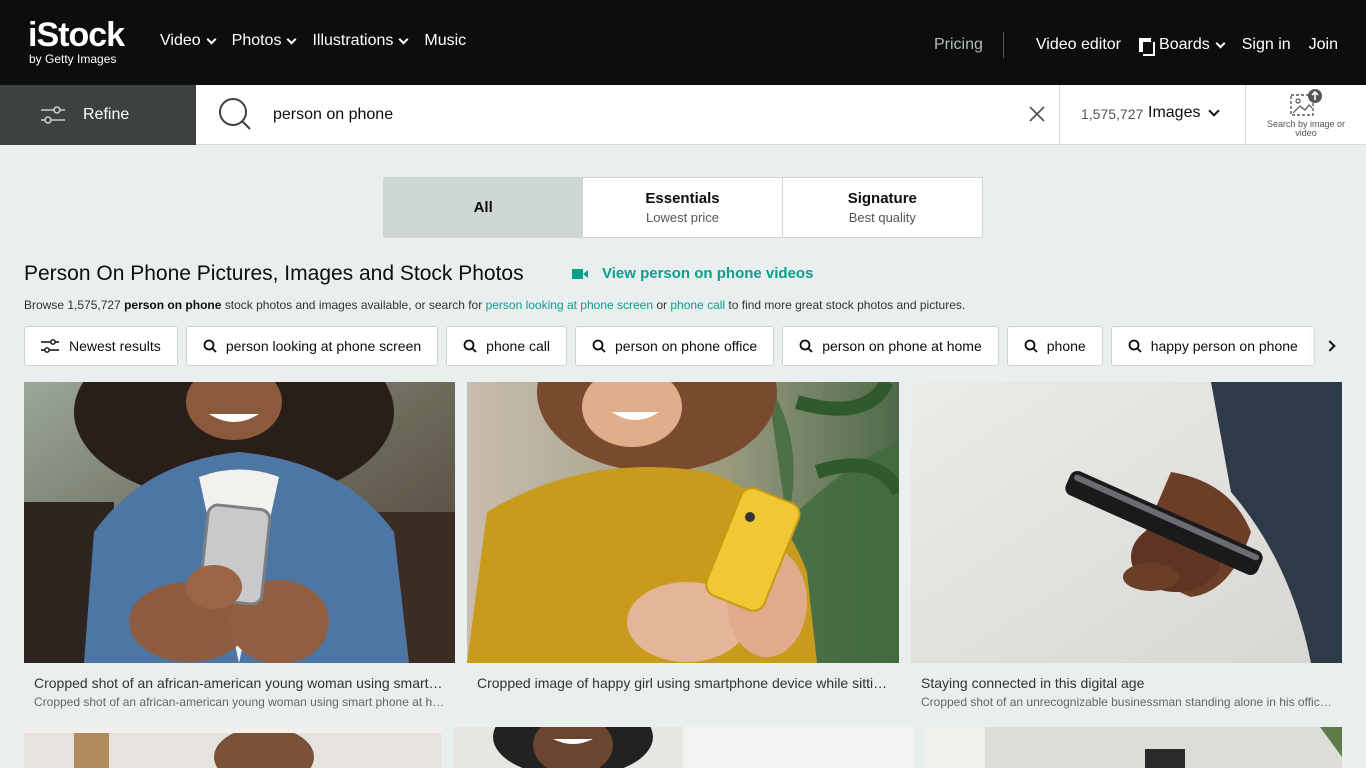  Describe the element at coordinates (1112, 114) in the screenshot. I see `result-count: 1,575,727` at that location.